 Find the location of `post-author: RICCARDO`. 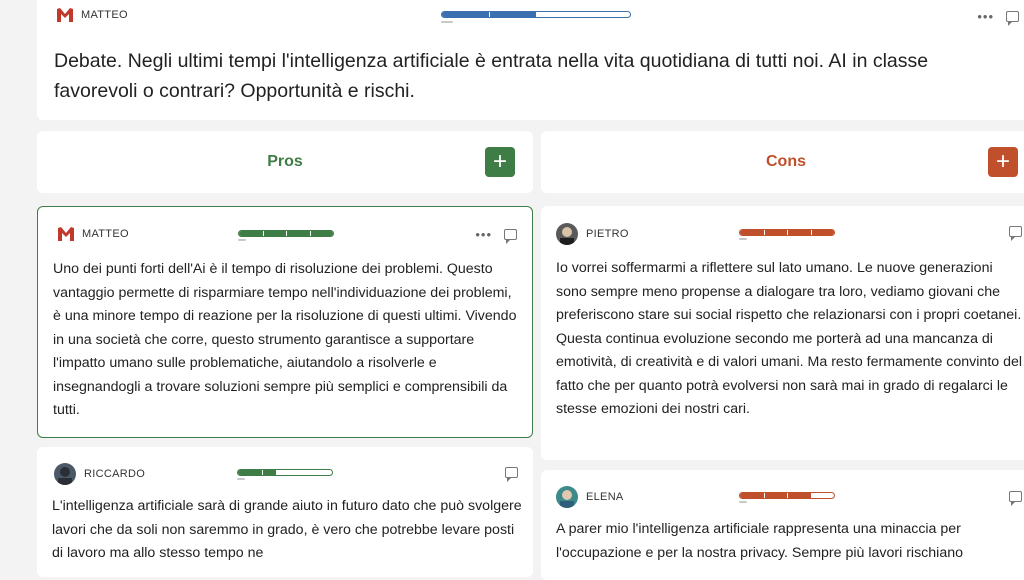

post-author: RICCARDO is located at coordinates (99, 474).